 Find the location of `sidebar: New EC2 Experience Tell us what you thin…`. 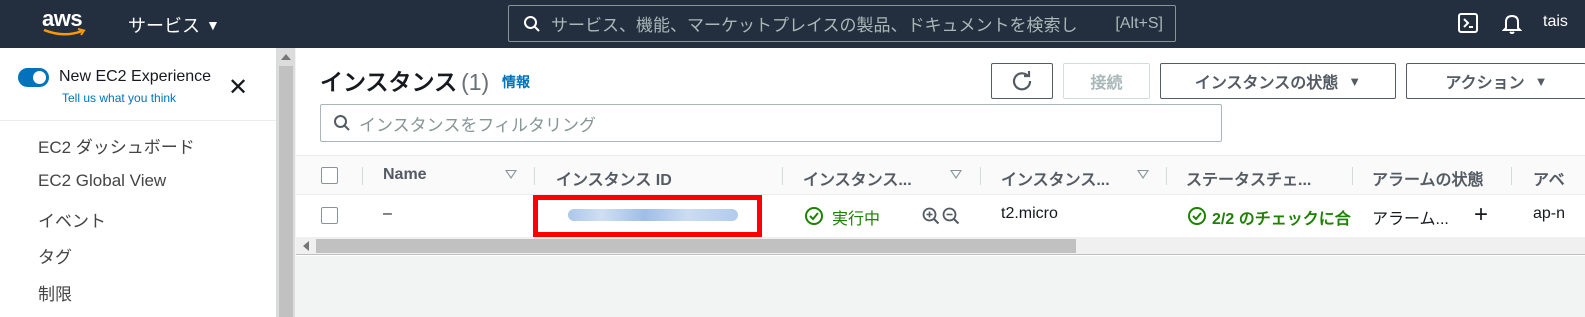

sidebar: New EC2 Experience Tell us what you thin… is located at coordinates (138, 182).